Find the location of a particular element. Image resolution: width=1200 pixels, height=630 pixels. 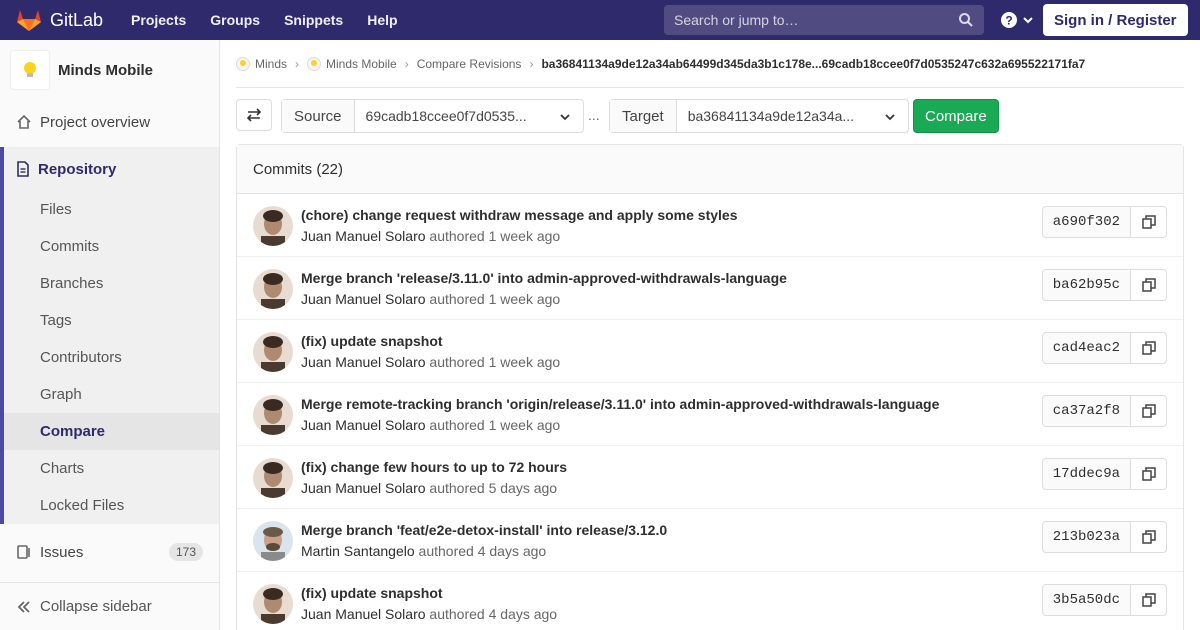

search-input is located at coordinates (804, 20).